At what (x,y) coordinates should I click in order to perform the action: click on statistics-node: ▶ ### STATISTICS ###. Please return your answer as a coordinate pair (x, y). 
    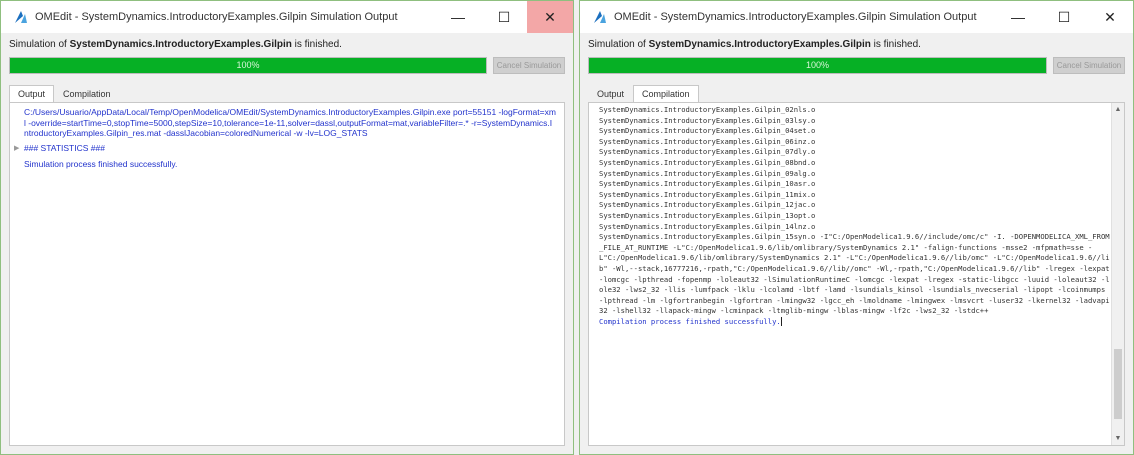
    Looking at the image, I should click on (287, 148).